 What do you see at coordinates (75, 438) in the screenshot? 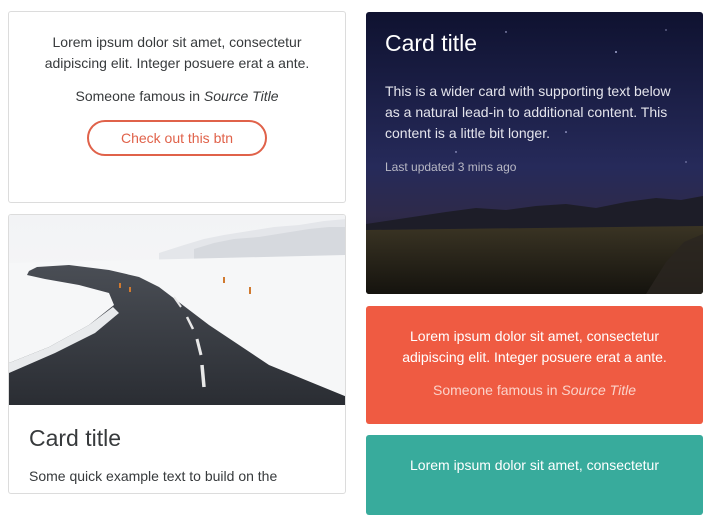
I see `image-card-title: Card title` at bounding box center [75, 438].